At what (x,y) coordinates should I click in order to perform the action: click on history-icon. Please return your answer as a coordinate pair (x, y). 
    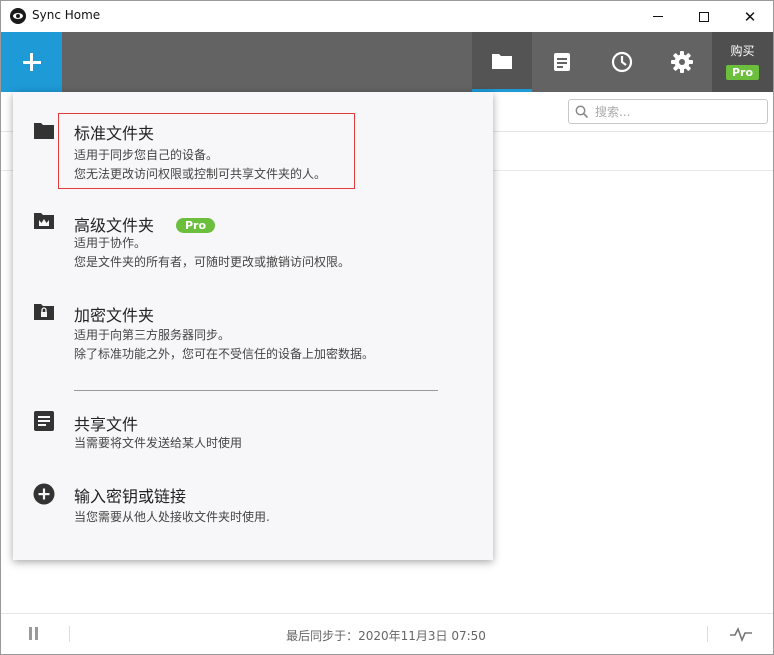
    Looking at the image, I should click on (562, 62).